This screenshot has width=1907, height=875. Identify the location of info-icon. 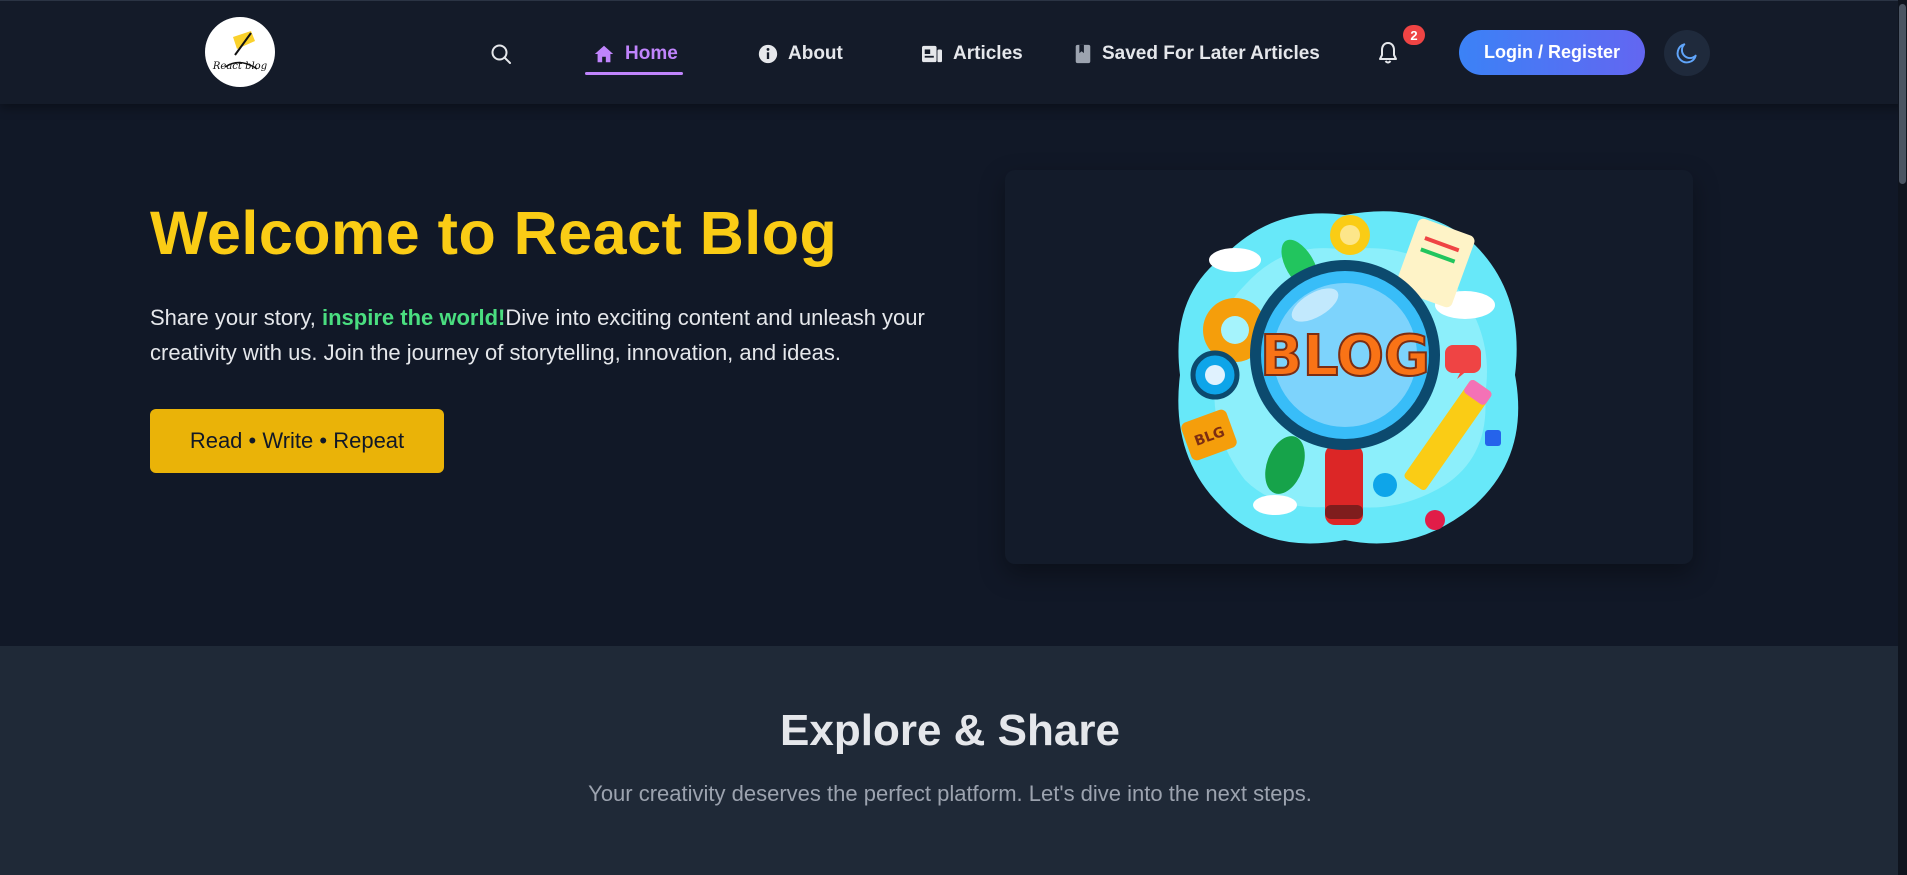
(768, 54).